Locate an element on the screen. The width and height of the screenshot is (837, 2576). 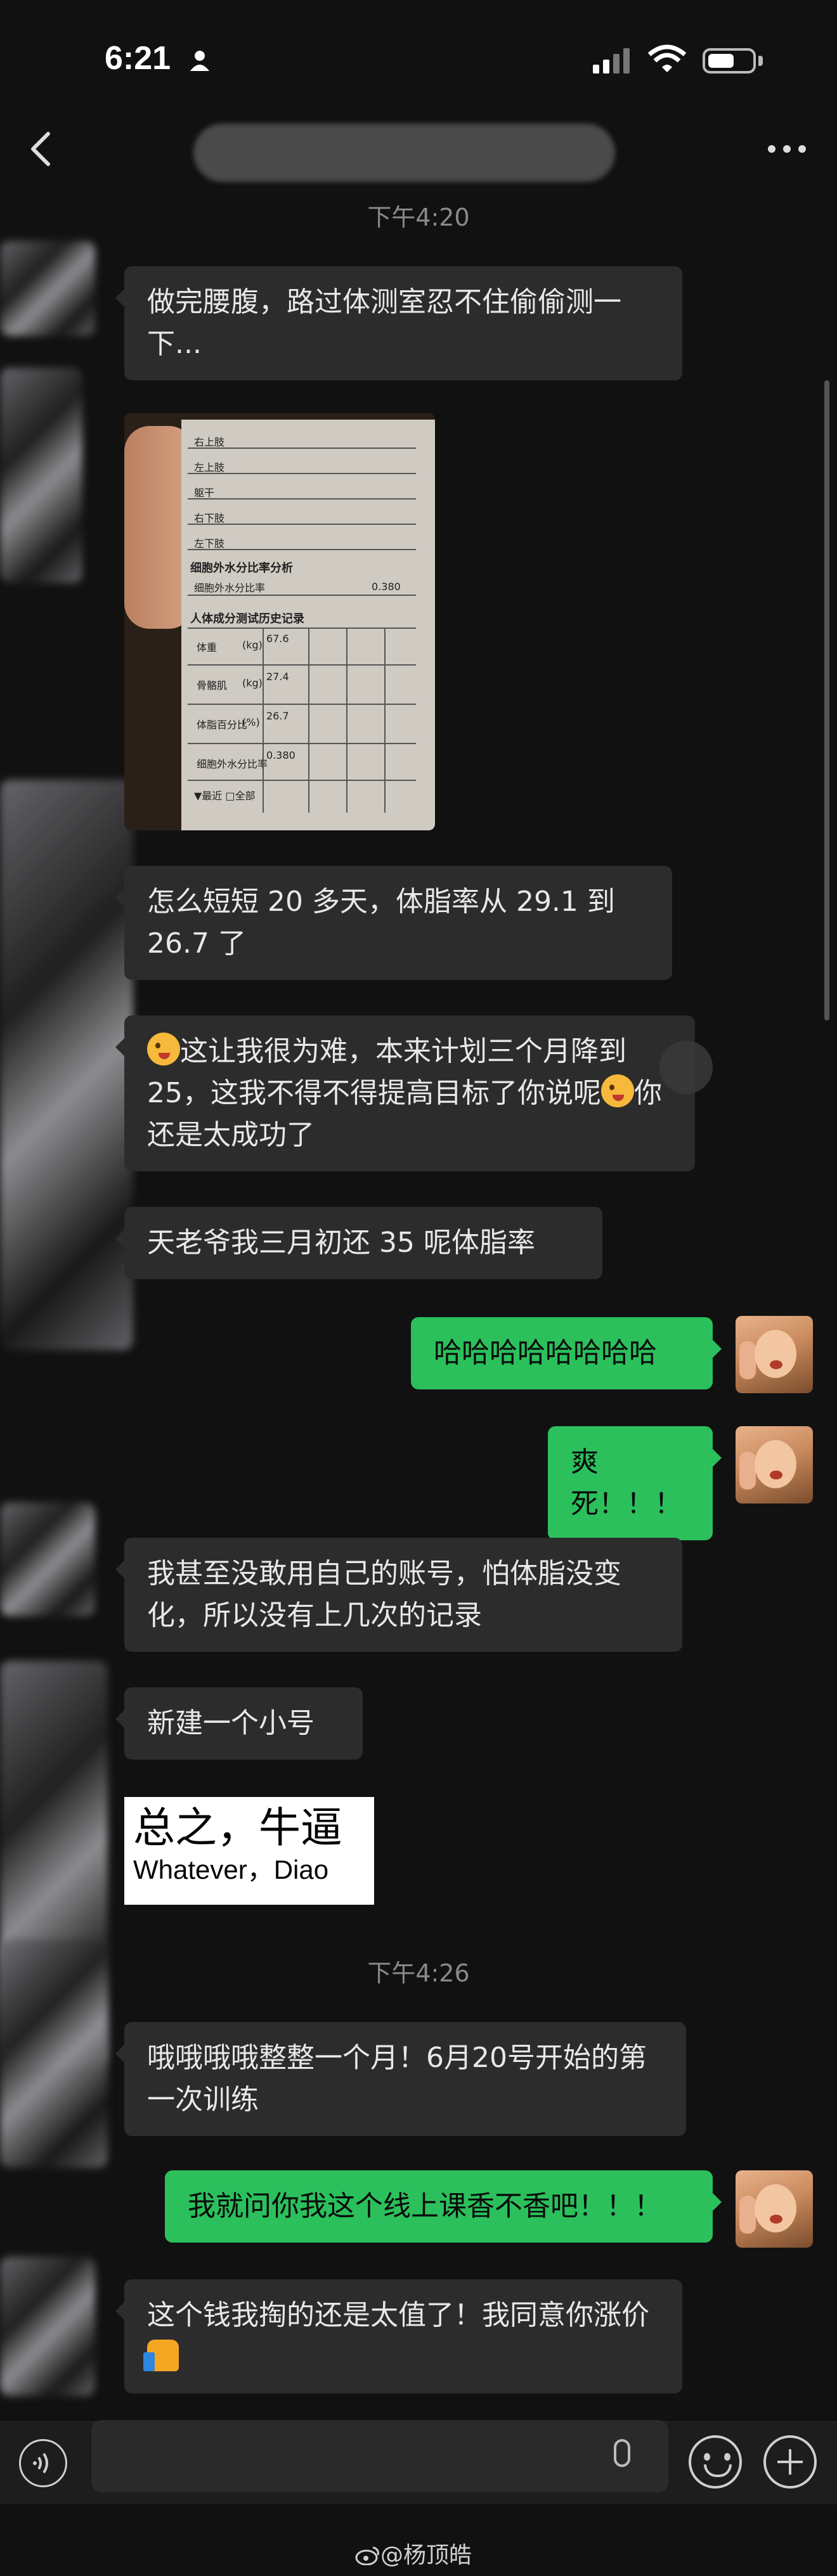
message-bubble-outgoing: 我就问你我这个线上课香不香吧！！！ is located at coordinates (443, 2206).